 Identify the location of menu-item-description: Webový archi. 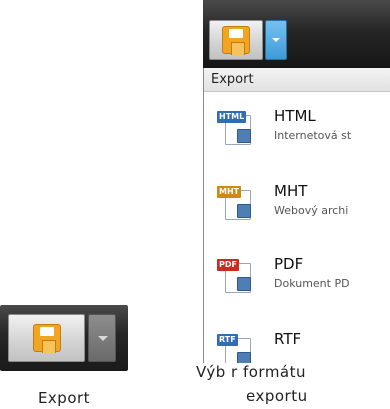
(311, 210).